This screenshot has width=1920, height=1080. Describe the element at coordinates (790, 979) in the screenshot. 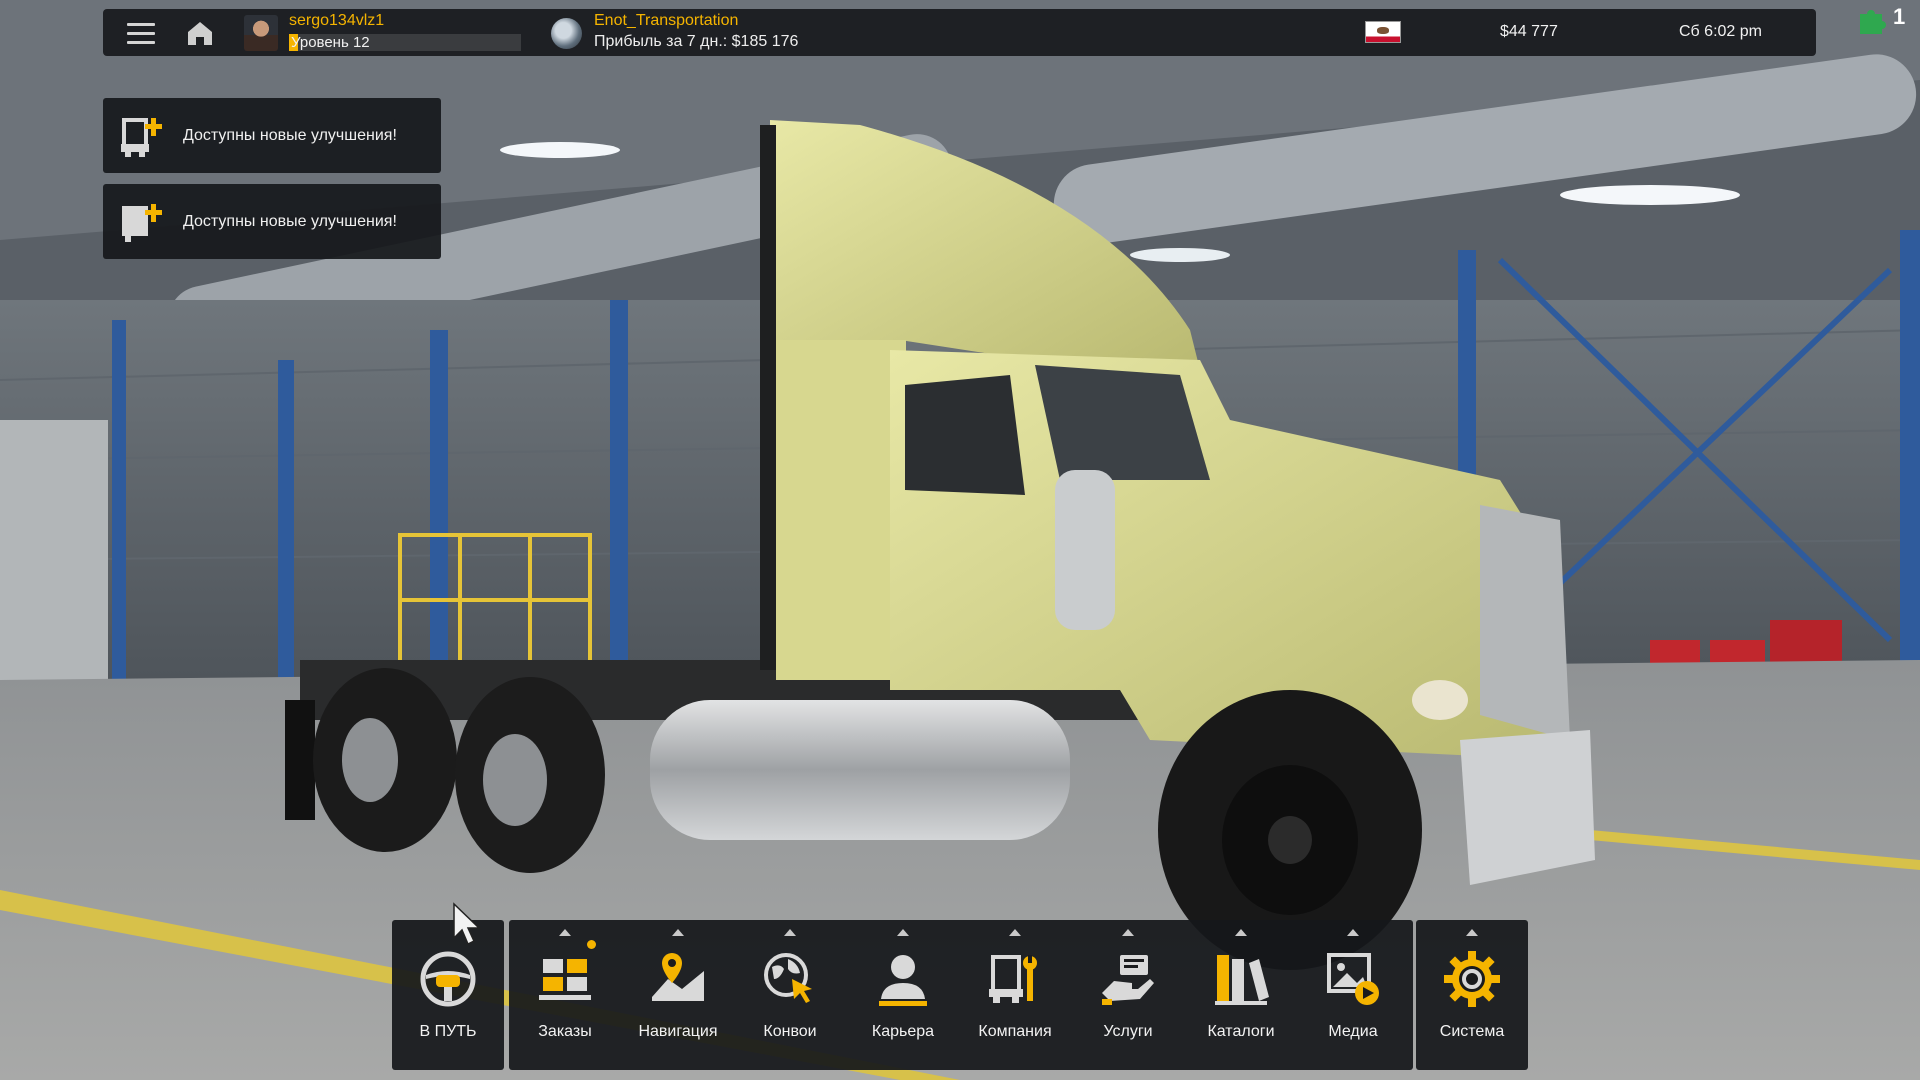

I see `globe-cursor-icon` at that location.